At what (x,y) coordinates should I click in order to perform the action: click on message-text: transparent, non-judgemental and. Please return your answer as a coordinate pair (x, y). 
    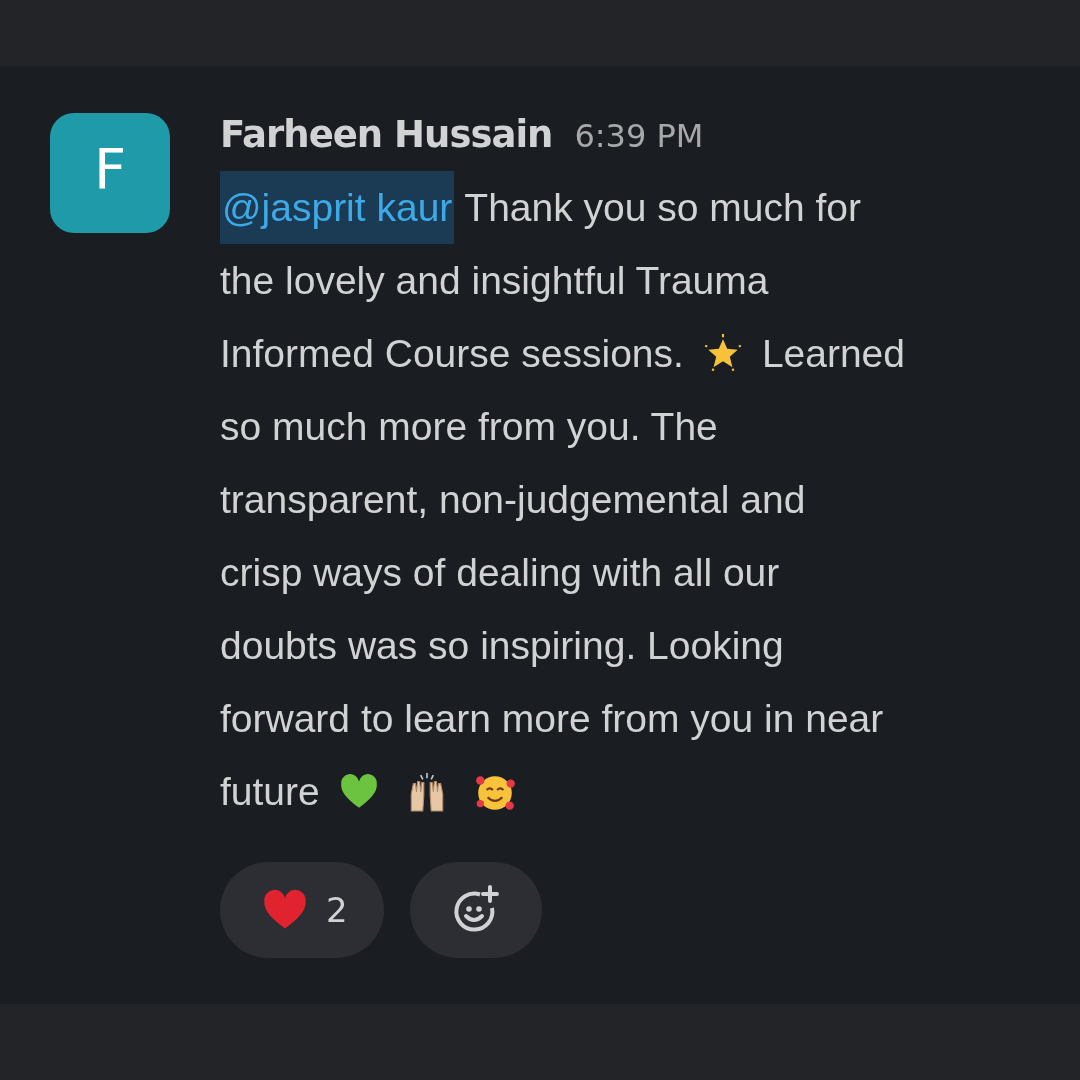
    Looking at the image, I should click on (513, 500).